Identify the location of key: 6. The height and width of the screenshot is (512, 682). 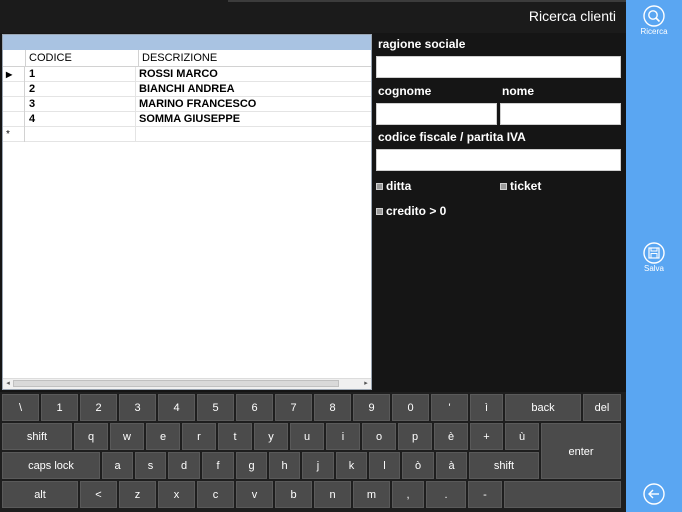
(254, 407).